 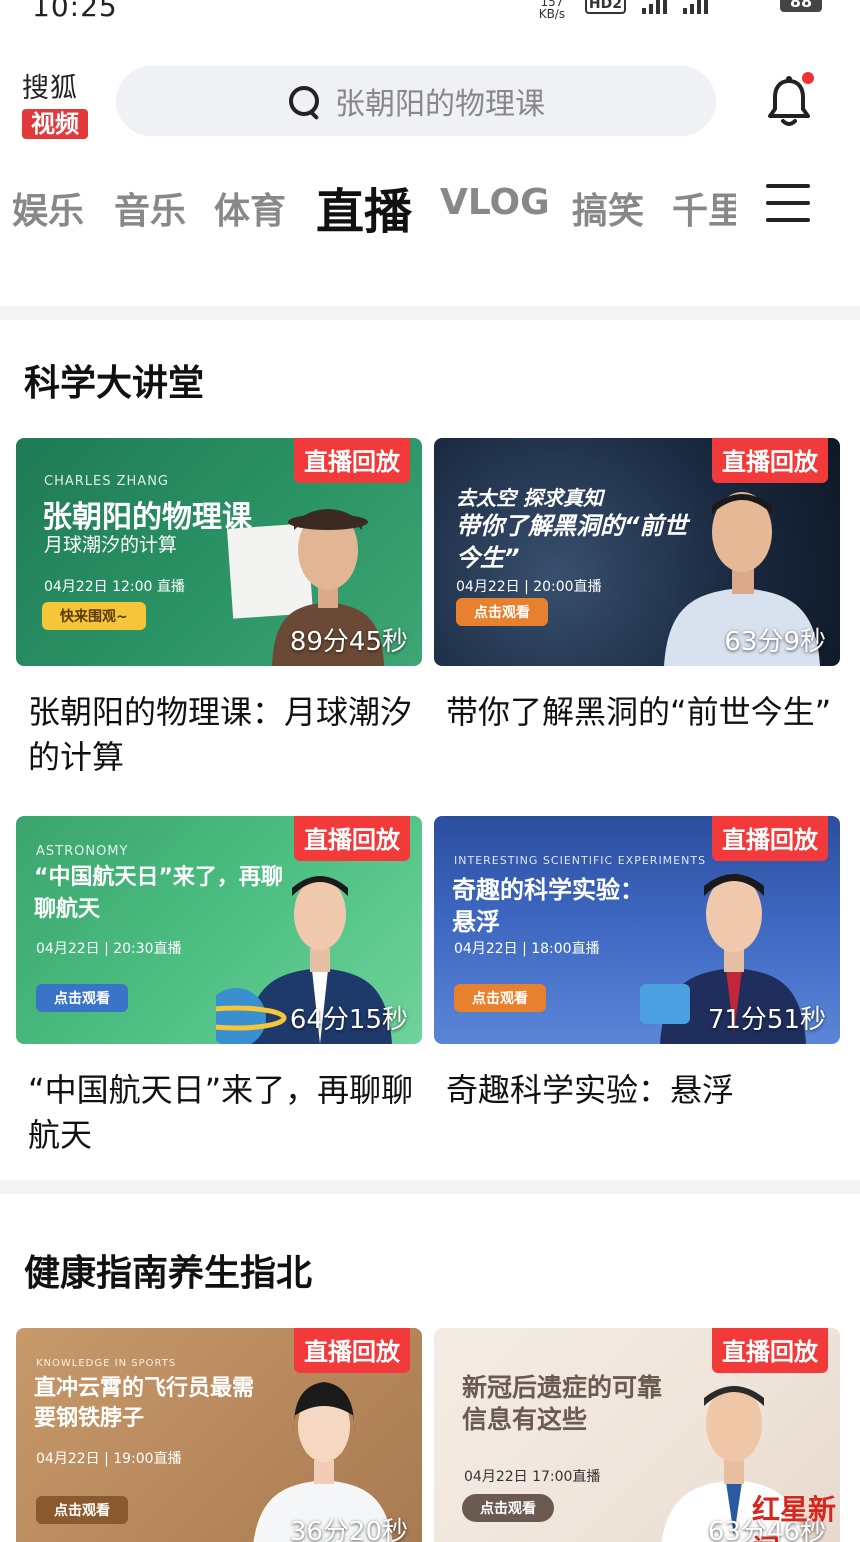 I want to click on category-tabs: 娱乐 音乐 体育 直播 VLOG 搞笑 千里, so click(x=430, y=206).